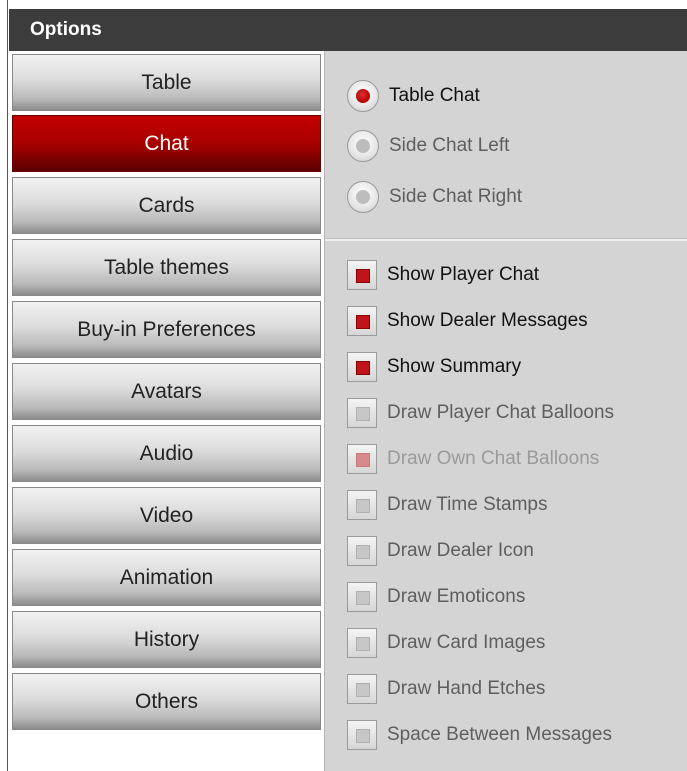  I want to click on nav-button-avatars: Avatars, so click(166, 391).